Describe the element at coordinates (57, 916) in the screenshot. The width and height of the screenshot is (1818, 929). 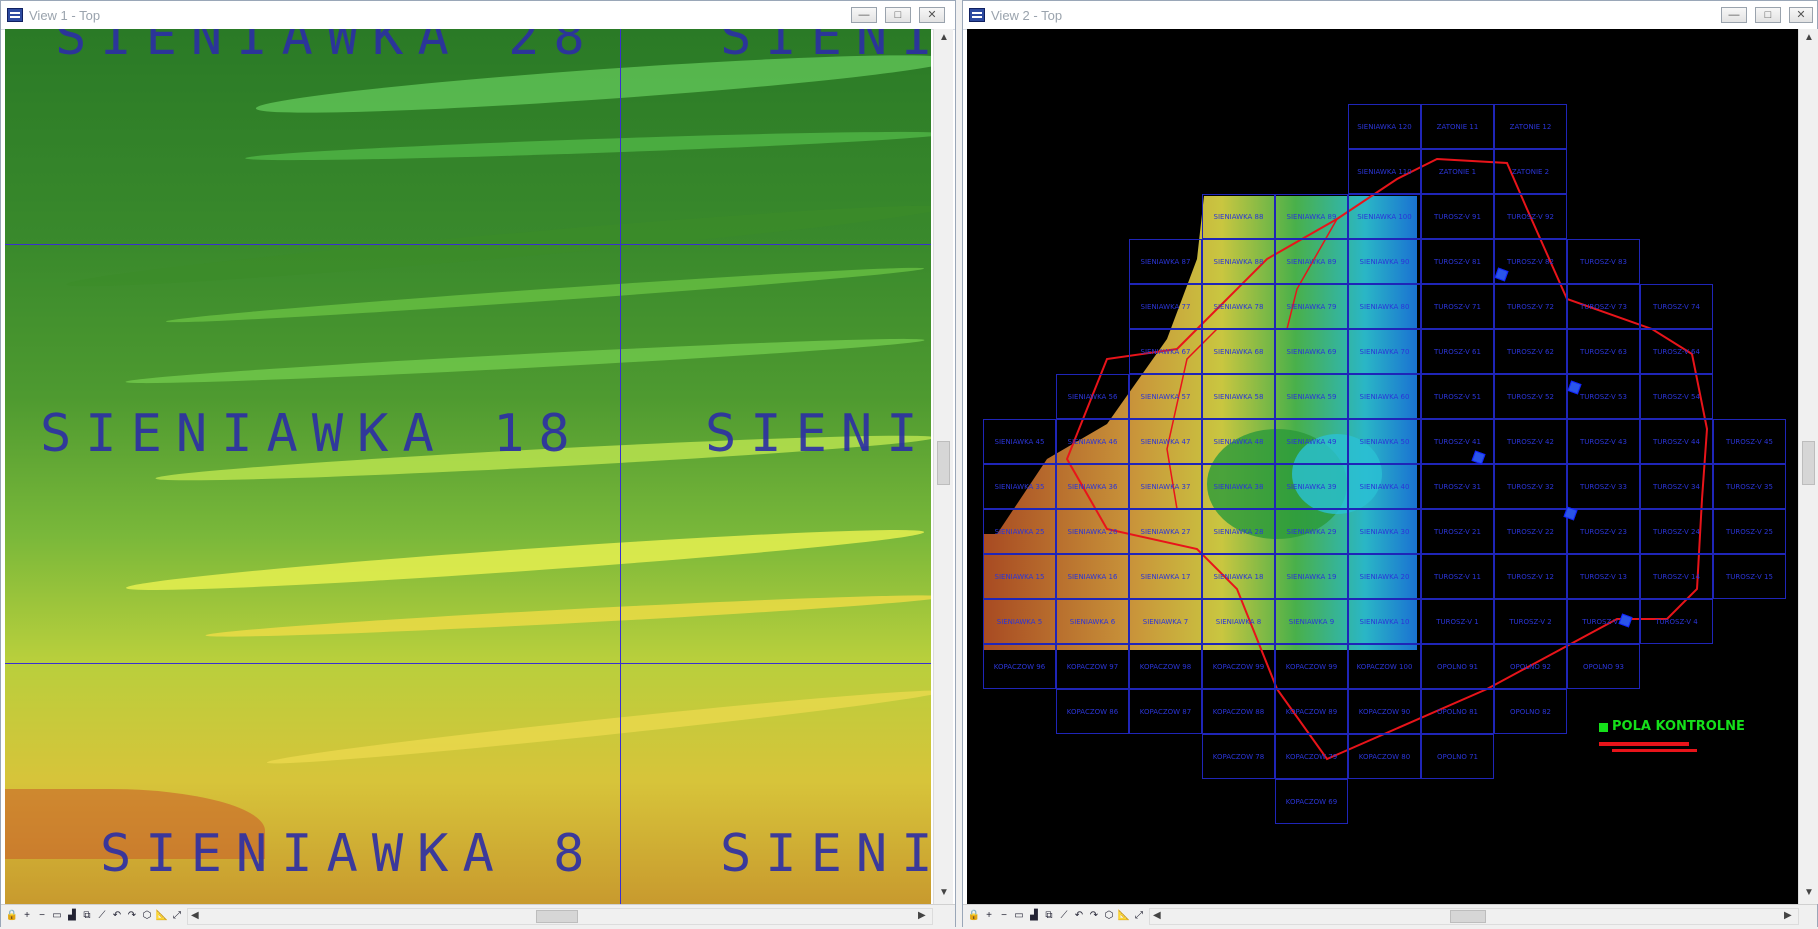
I see `window-icon: ▭` at that location.